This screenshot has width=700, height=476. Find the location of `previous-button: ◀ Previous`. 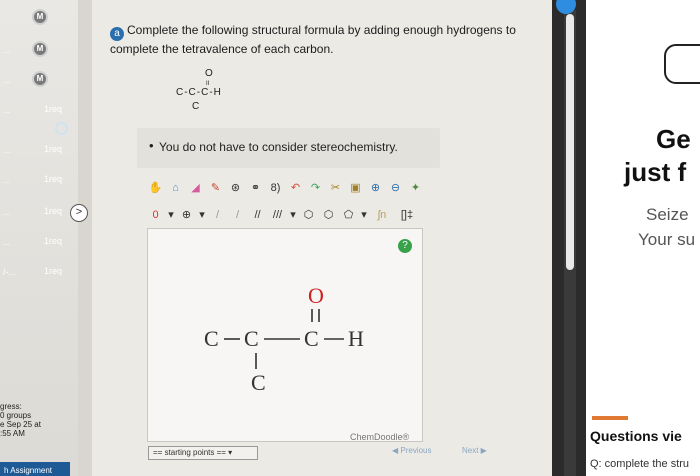

previous-button: ◀ Previous is located at coordinates (412, 450).